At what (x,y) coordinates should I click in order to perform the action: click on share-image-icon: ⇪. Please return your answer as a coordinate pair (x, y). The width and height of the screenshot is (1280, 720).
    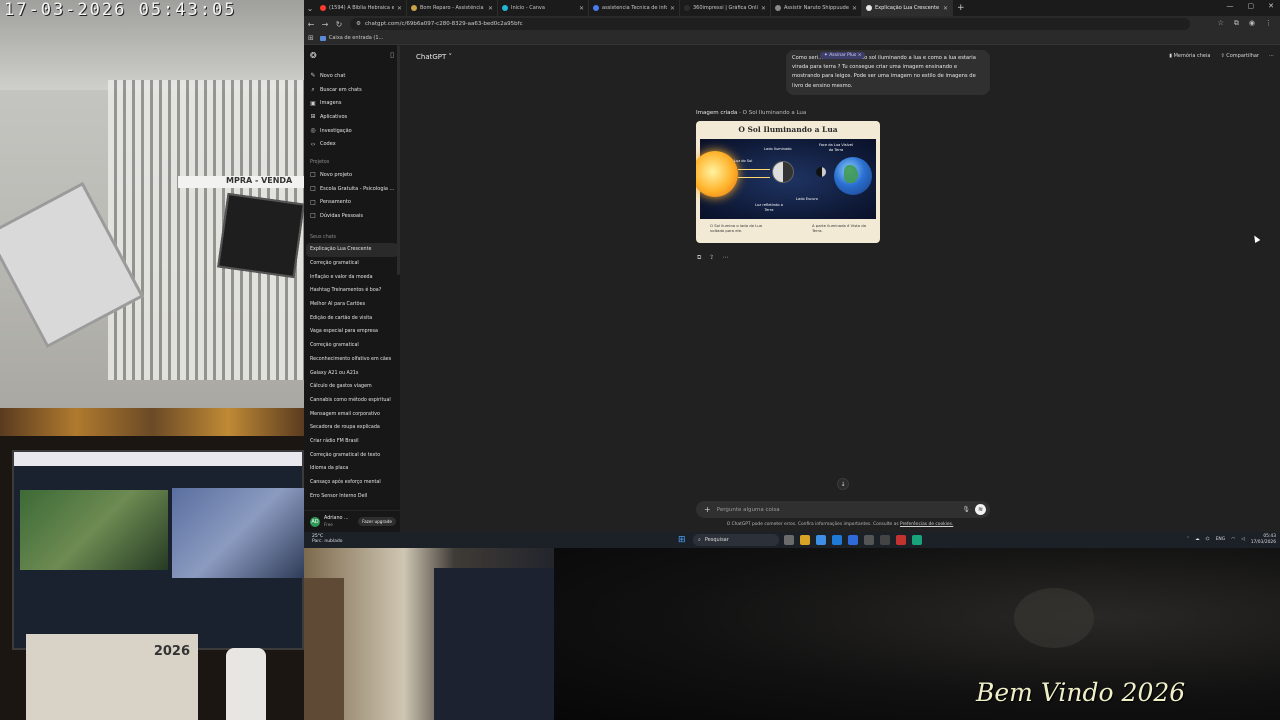
    Looking at the image, I should click on (711, 258).